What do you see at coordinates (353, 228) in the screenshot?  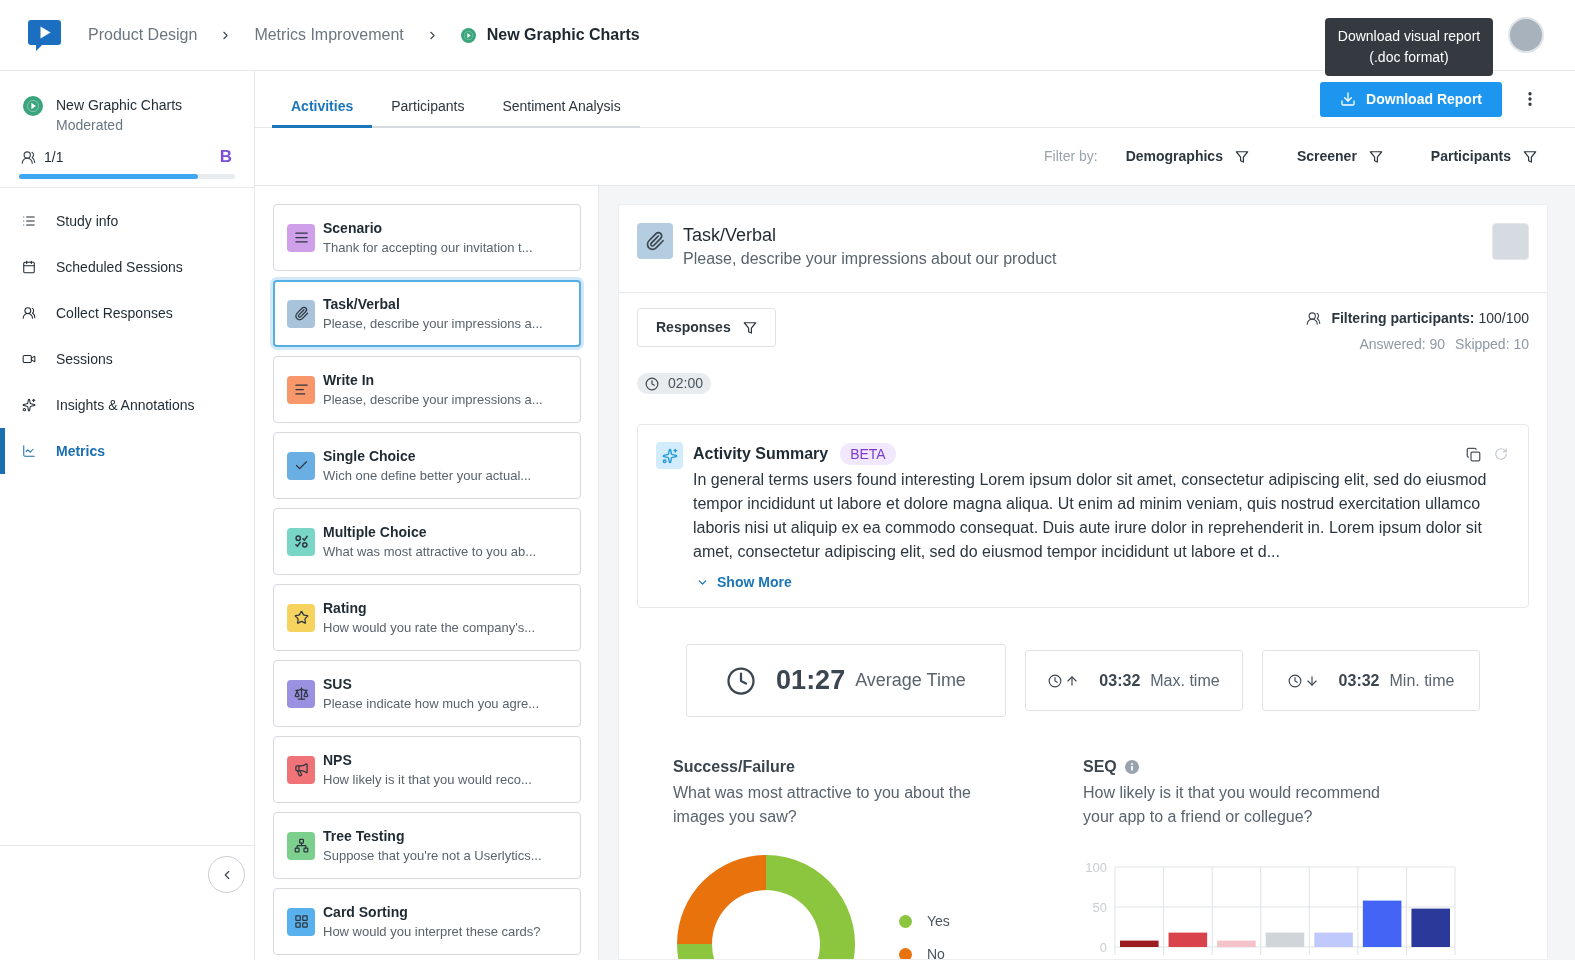 I see `activity-title: Scenario` at bounding box center [353, 228].